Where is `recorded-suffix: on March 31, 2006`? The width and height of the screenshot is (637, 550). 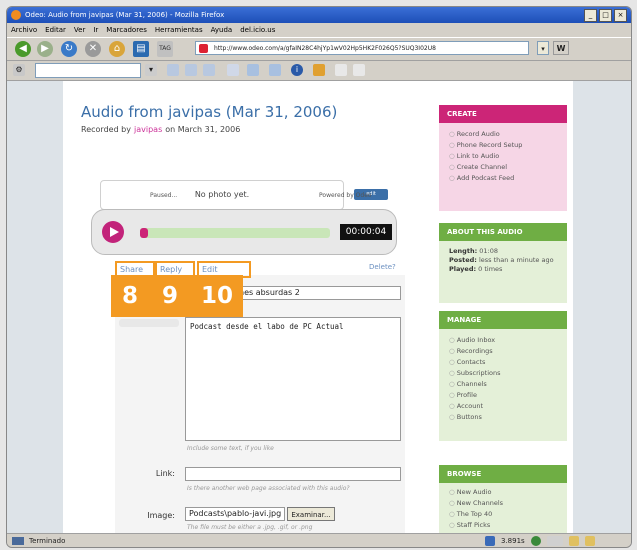
recorded-suffix: on March 31, 2006 is located at coordinates (203, 129).